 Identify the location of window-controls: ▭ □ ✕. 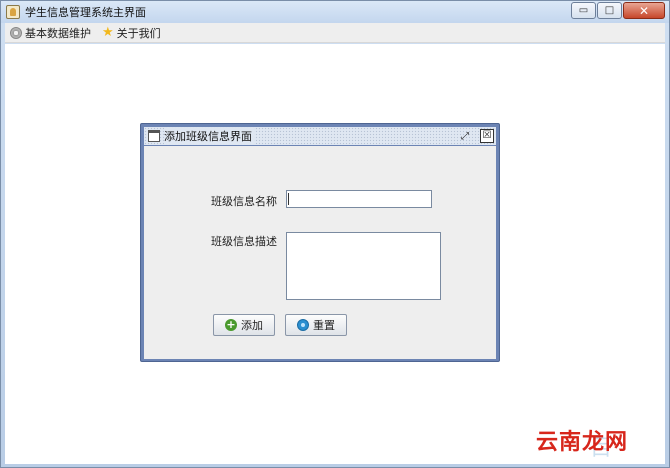
(617, 10).